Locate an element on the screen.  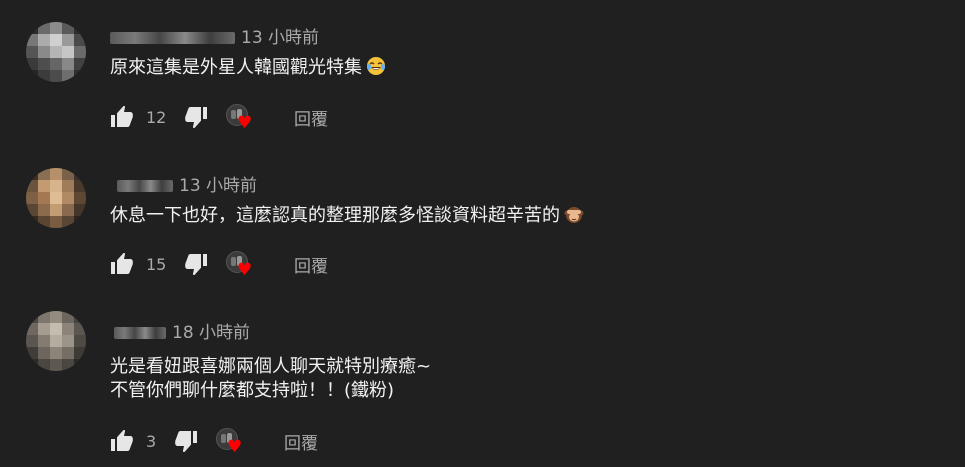
like-count: 15 is located at coordinates (156, 264).